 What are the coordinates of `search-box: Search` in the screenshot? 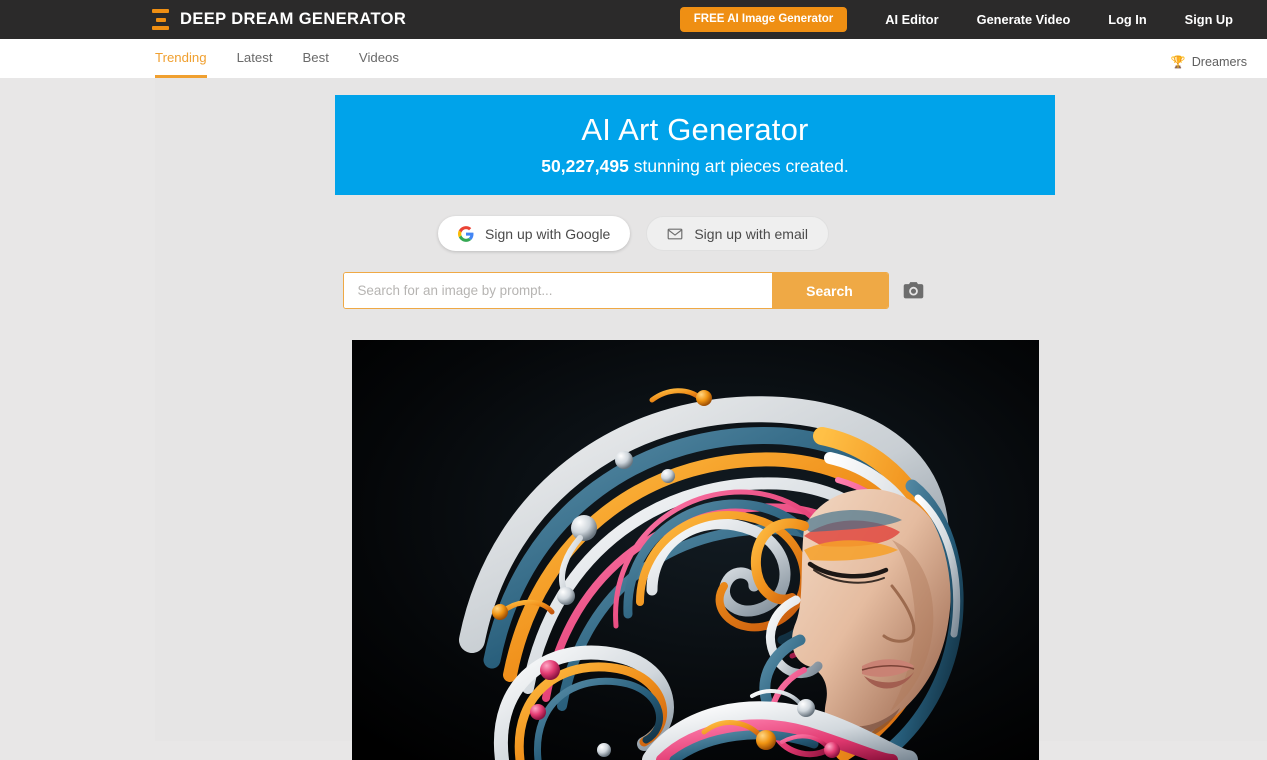 It's located at (615, 290).